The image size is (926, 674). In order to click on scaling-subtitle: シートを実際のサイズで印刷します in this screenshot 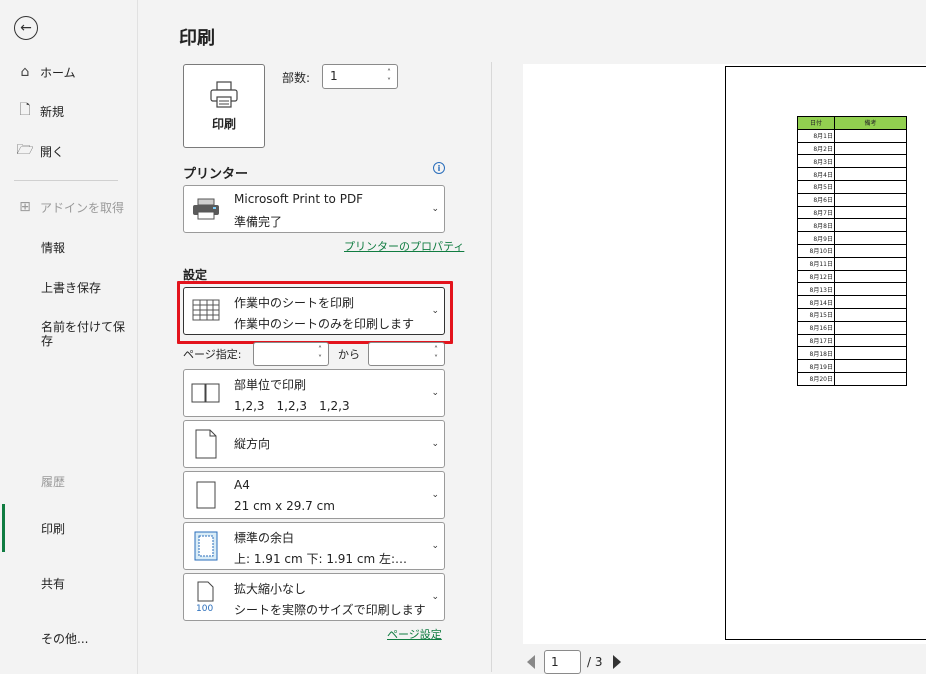, I will do `click(330, 610)`.